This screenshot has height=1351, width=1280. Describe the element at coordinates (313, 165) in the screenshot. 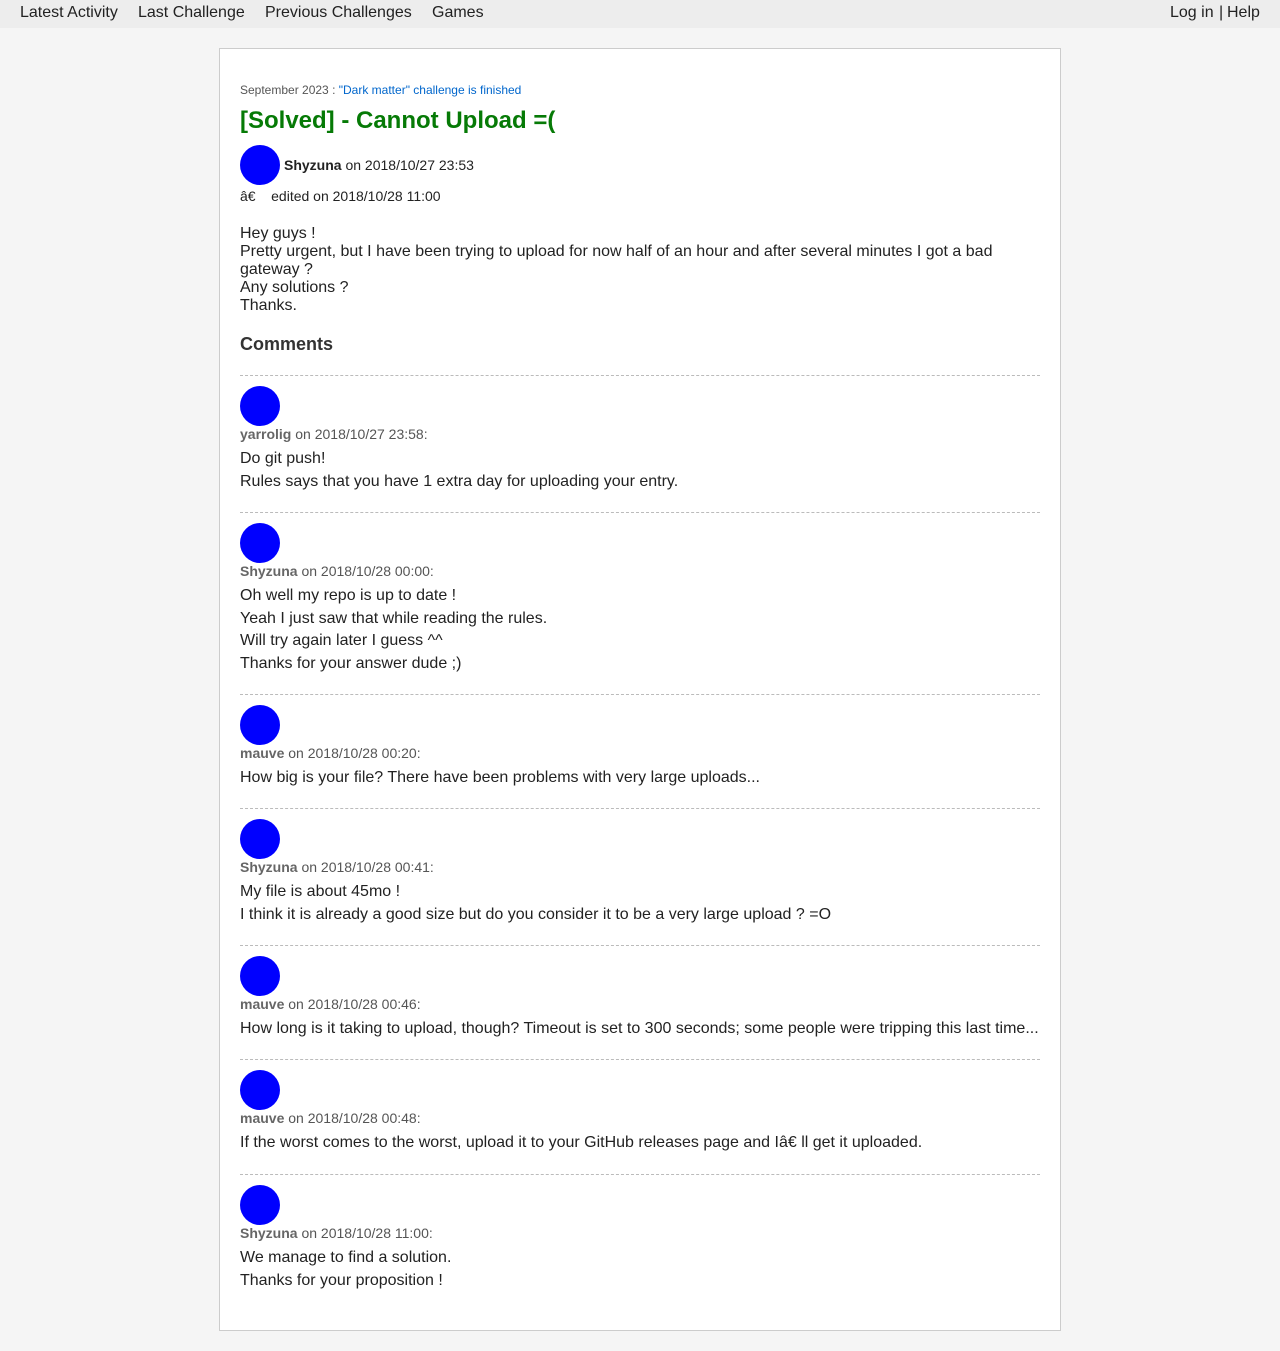

I see `post-author-name: Shyzuna` at that location.